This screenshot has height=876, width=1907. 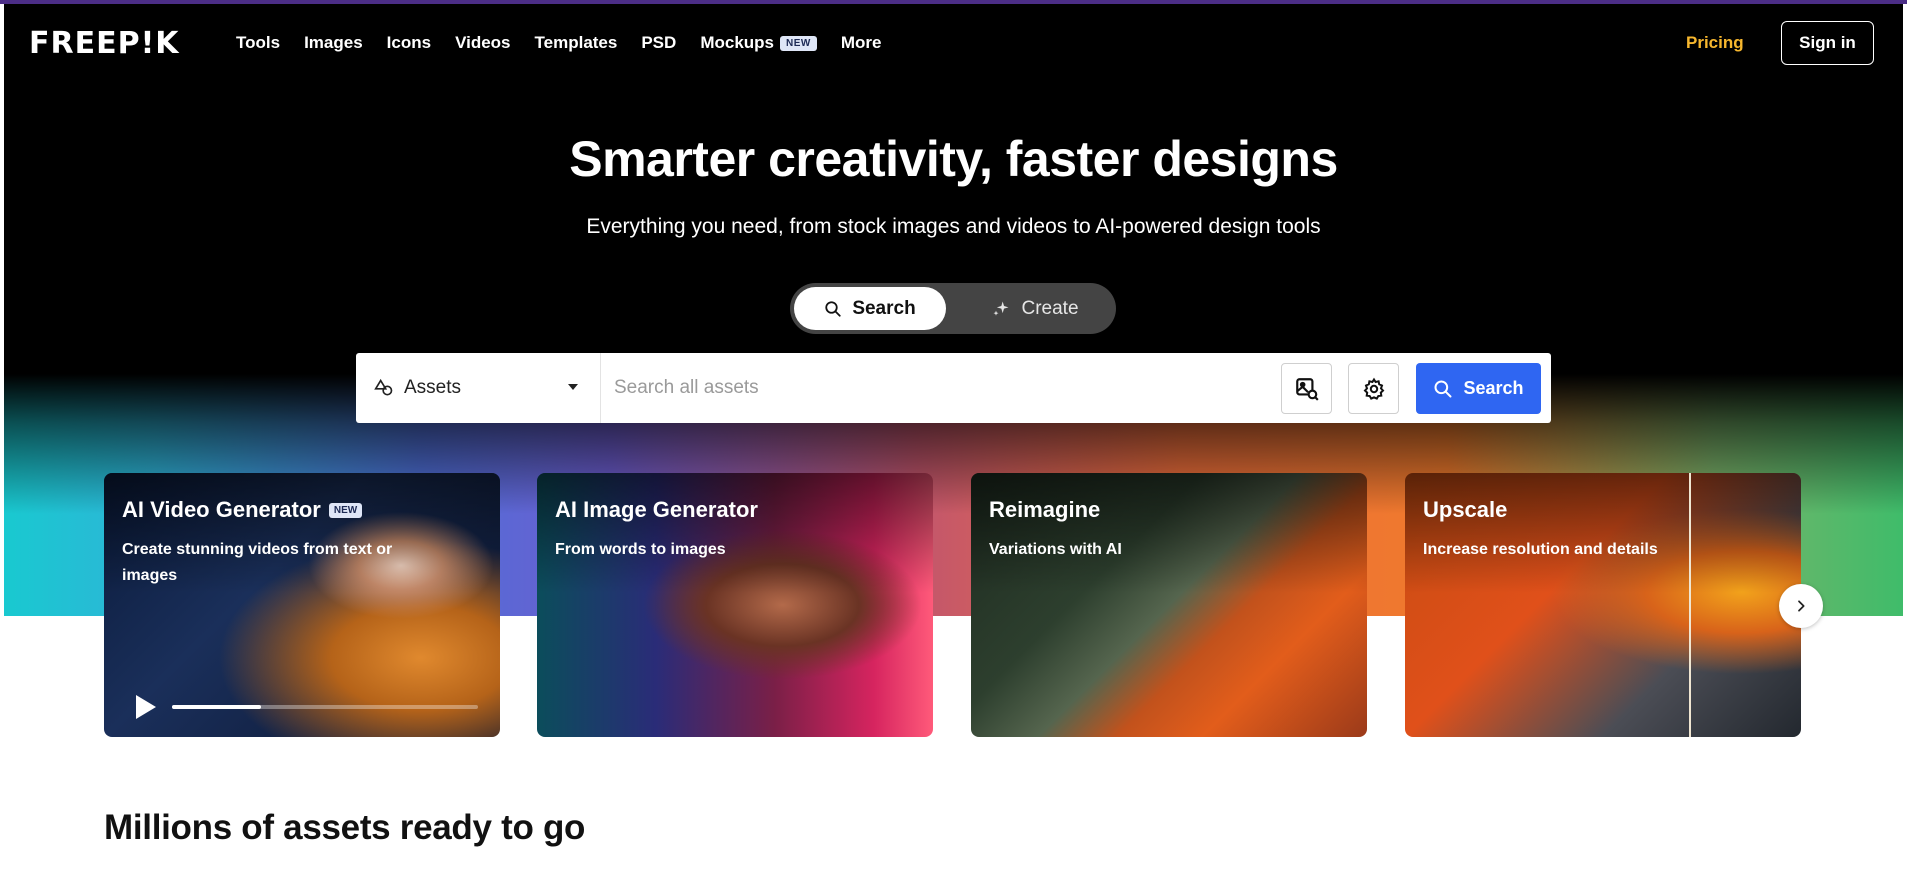 What do you see at coordinates (573, 387) in the screenshot?
I see `caret-down-icon` at bounding box center [573, 387].